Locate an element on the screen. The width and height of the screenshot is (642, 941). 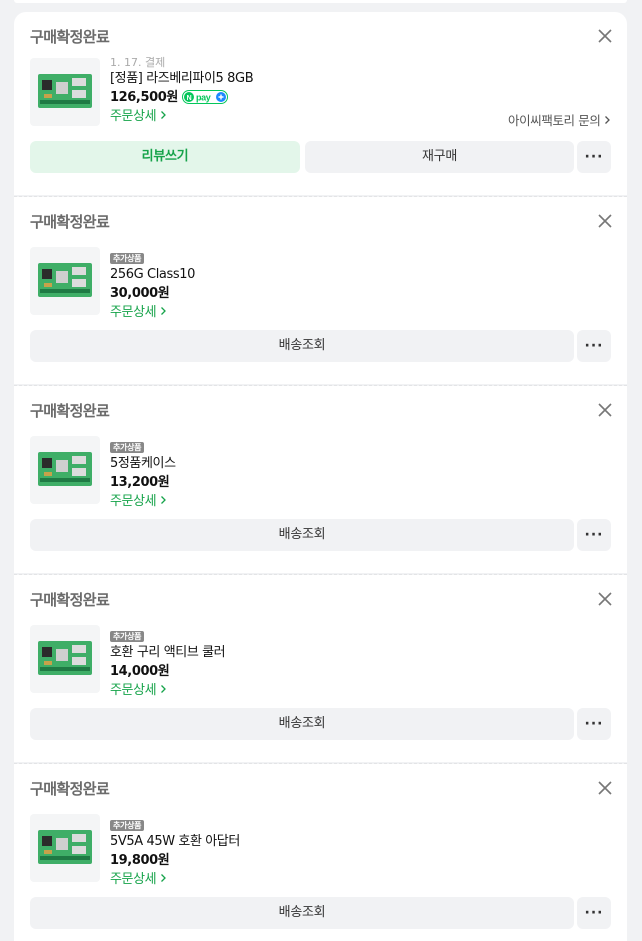
product-price: 13,200원 is located at coordinates (140, 482).